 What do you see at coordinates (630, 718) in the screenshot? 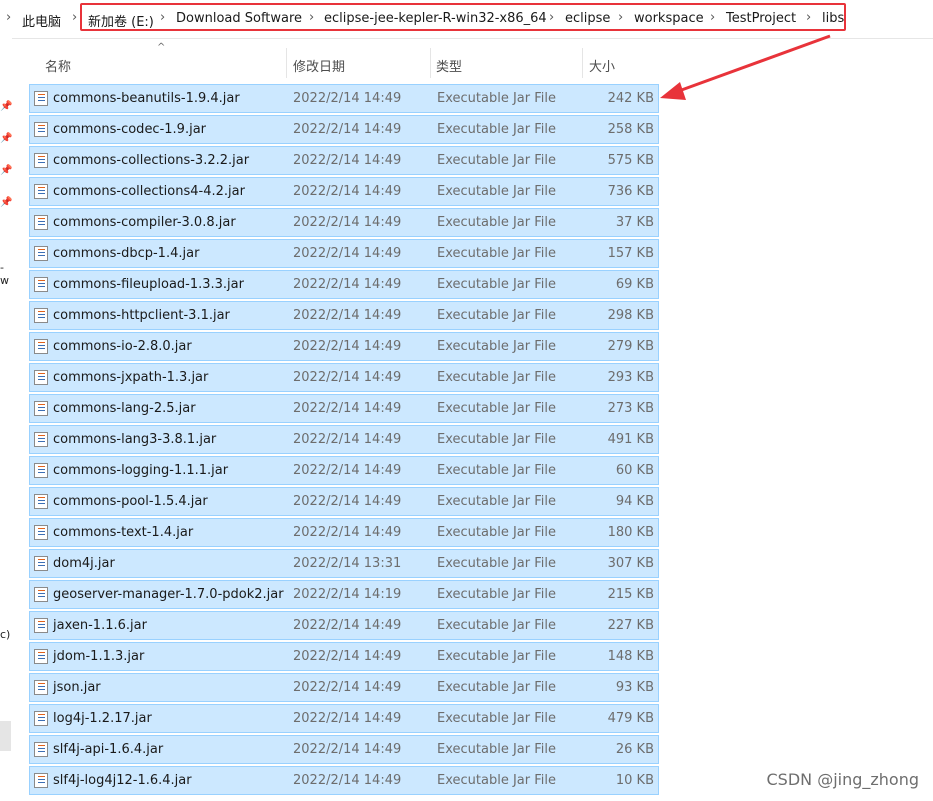
I see `file-size: 479 KB` at bounding box center [630, 718].